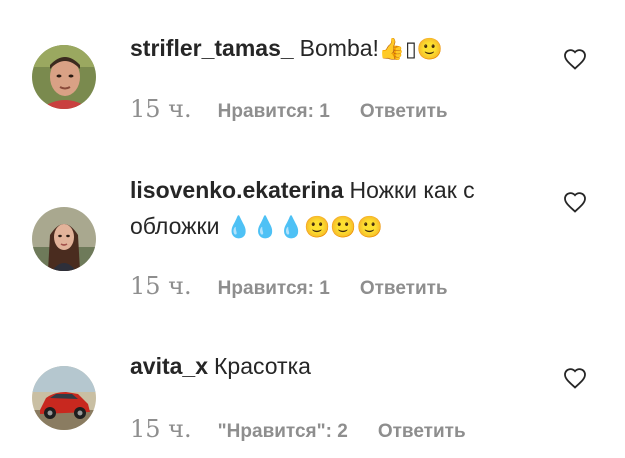 The height and width of the screenshot is (458, 625). What do you see at coordinates (283, 432) in the screenshot?
I see `comment-likes: "Нравится": 2` at bounding box center [283, 432].